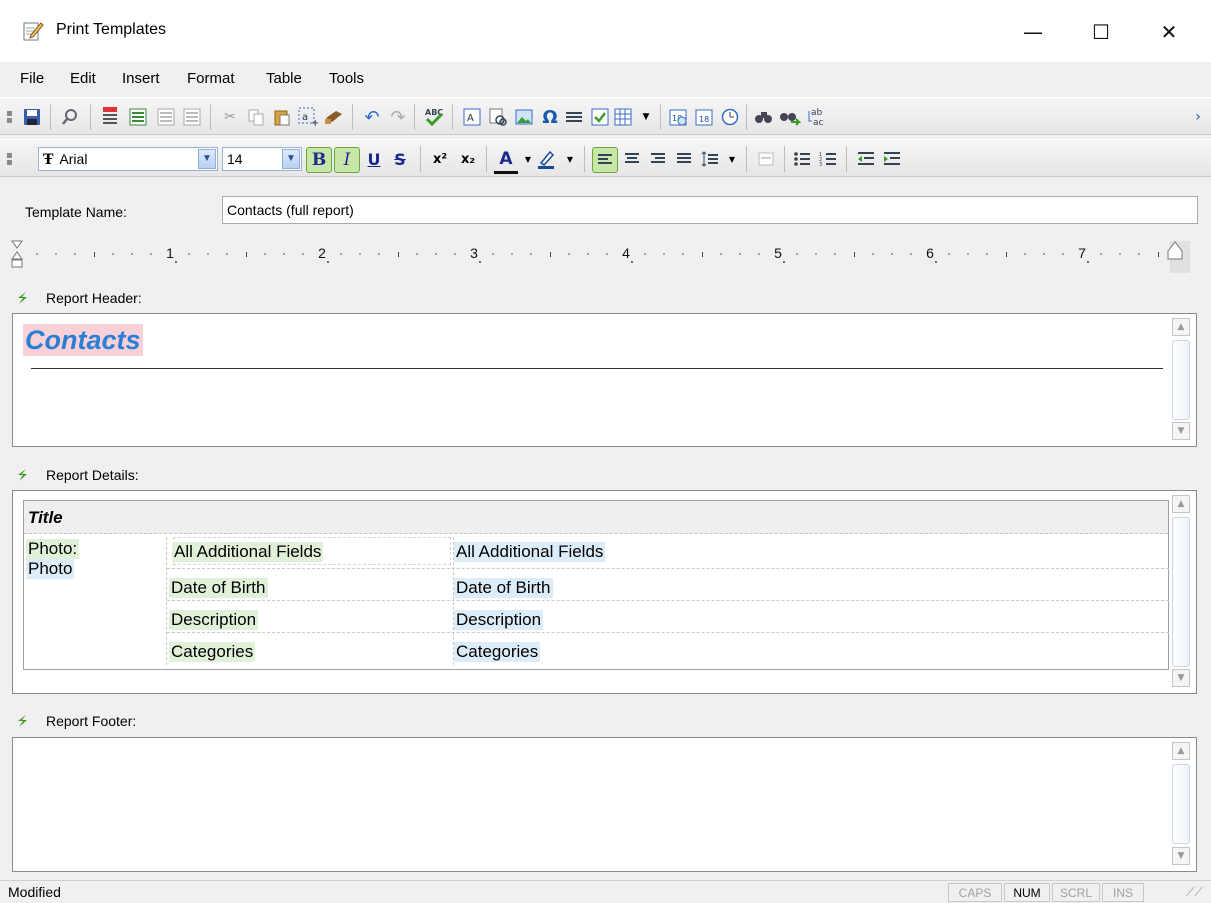  I want to click on header-scrollbar: ▲ ▼, so click(1181, 380).